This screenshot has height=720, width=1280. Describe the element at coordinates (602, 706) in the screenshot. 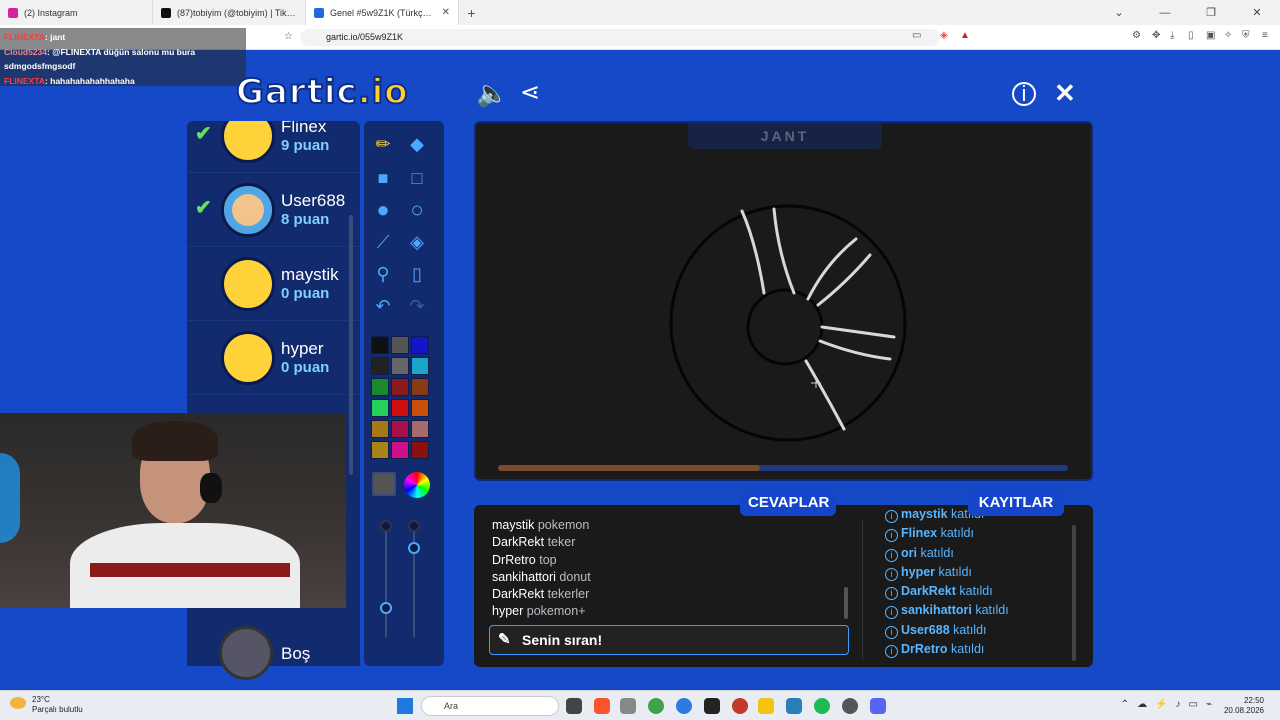

I see `brave-icon` at that location.